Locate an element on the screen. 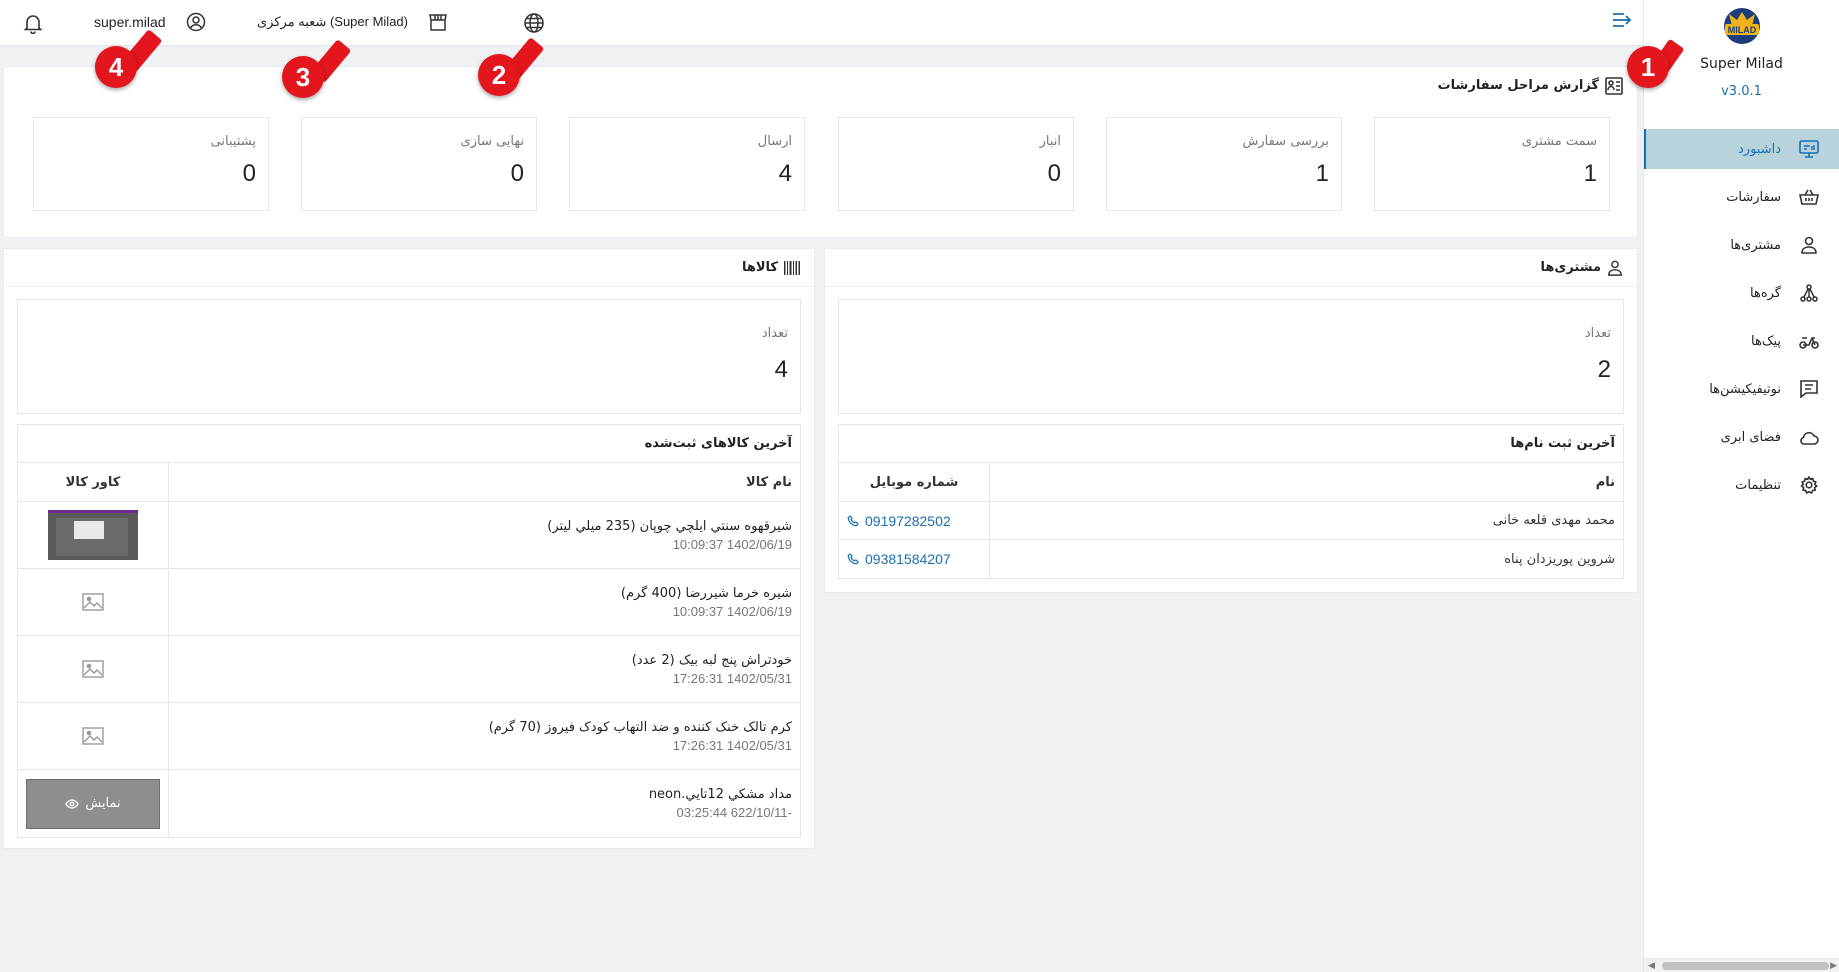  stage-stat: سمت مشتری 1 is located at coordinates (1492, 164).